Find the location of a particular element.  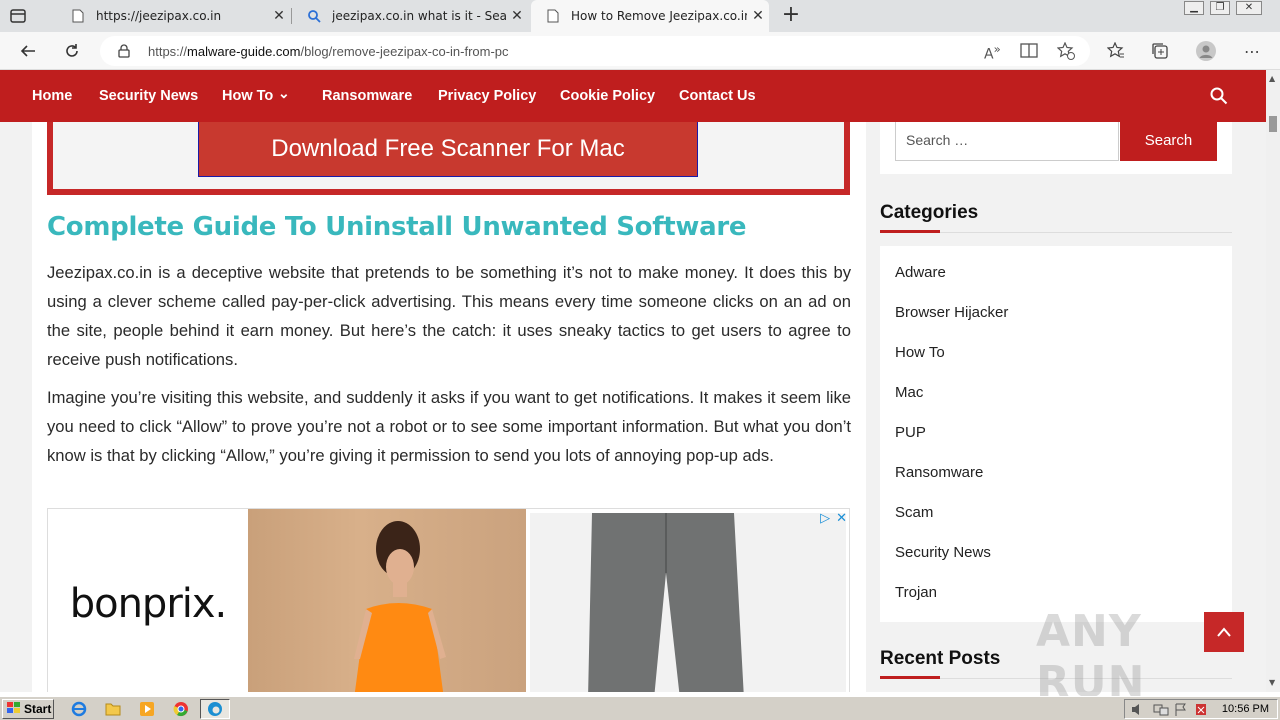

minimize-button: ▁ is located at coordinates (1194, 8).